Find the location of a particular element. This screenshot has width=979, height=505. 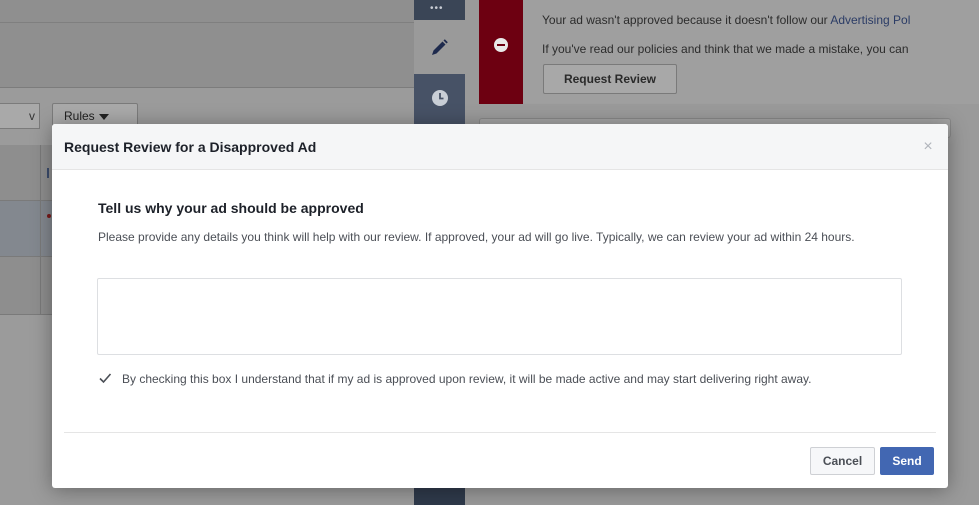

pencil-icon is located at coordinates (440, 47).